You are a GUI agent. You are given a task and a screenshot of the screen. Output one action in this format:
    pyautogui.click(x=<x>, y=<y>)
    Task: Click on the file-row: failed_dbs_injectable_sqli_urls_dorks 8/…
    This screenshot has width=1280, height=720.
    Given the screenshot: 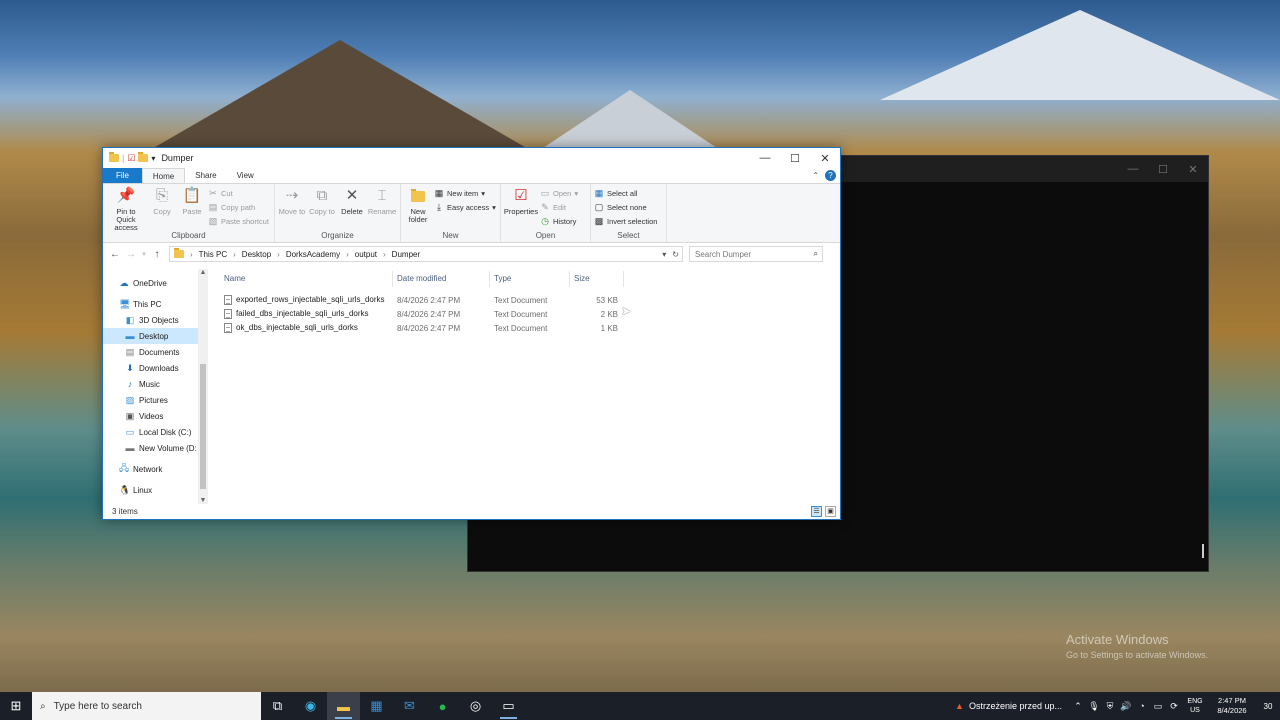 What is the action you would take?
    pyautogui.click(x=530, y=314)
    